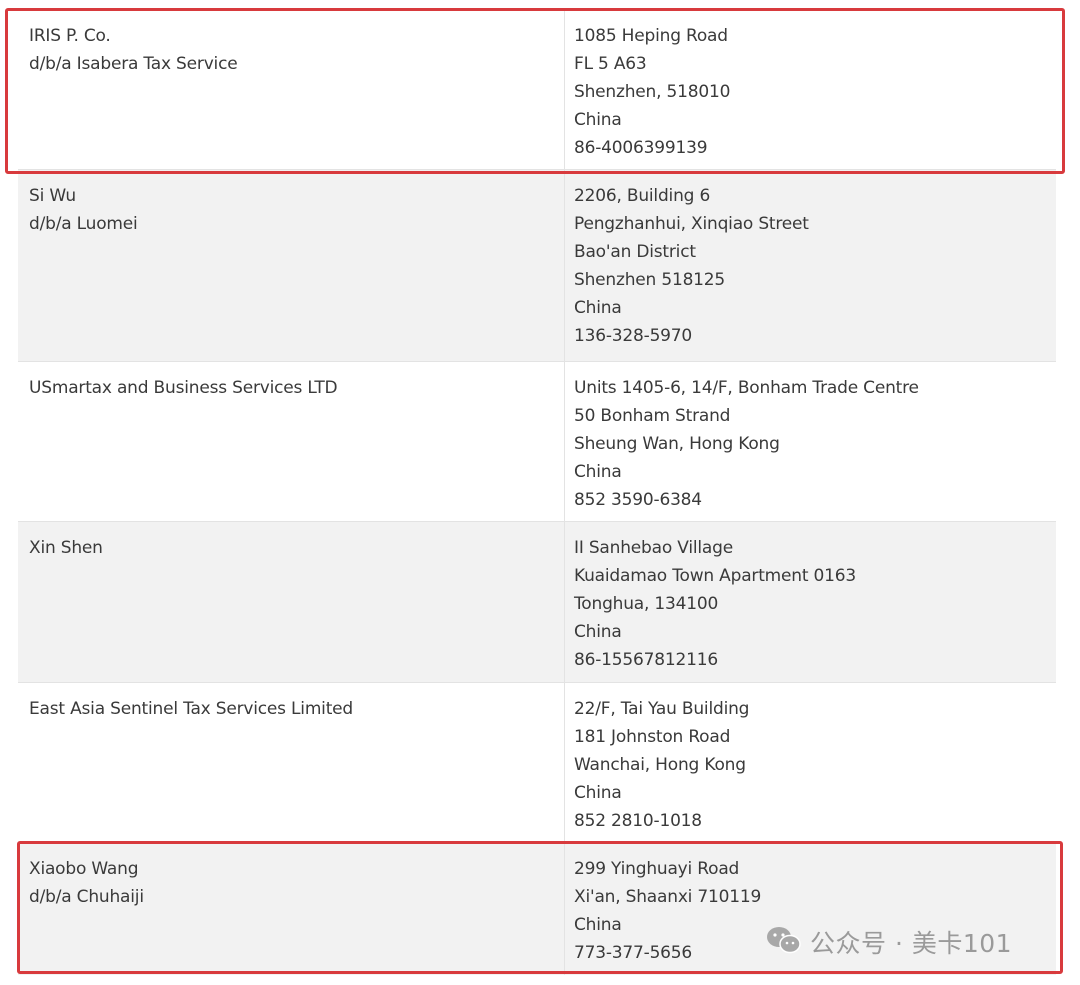 The width and height of the screenshot is (1080, 985). I want to click on name-cell: East Asia Sentinel Tax Services Limited, so click(291, 762).